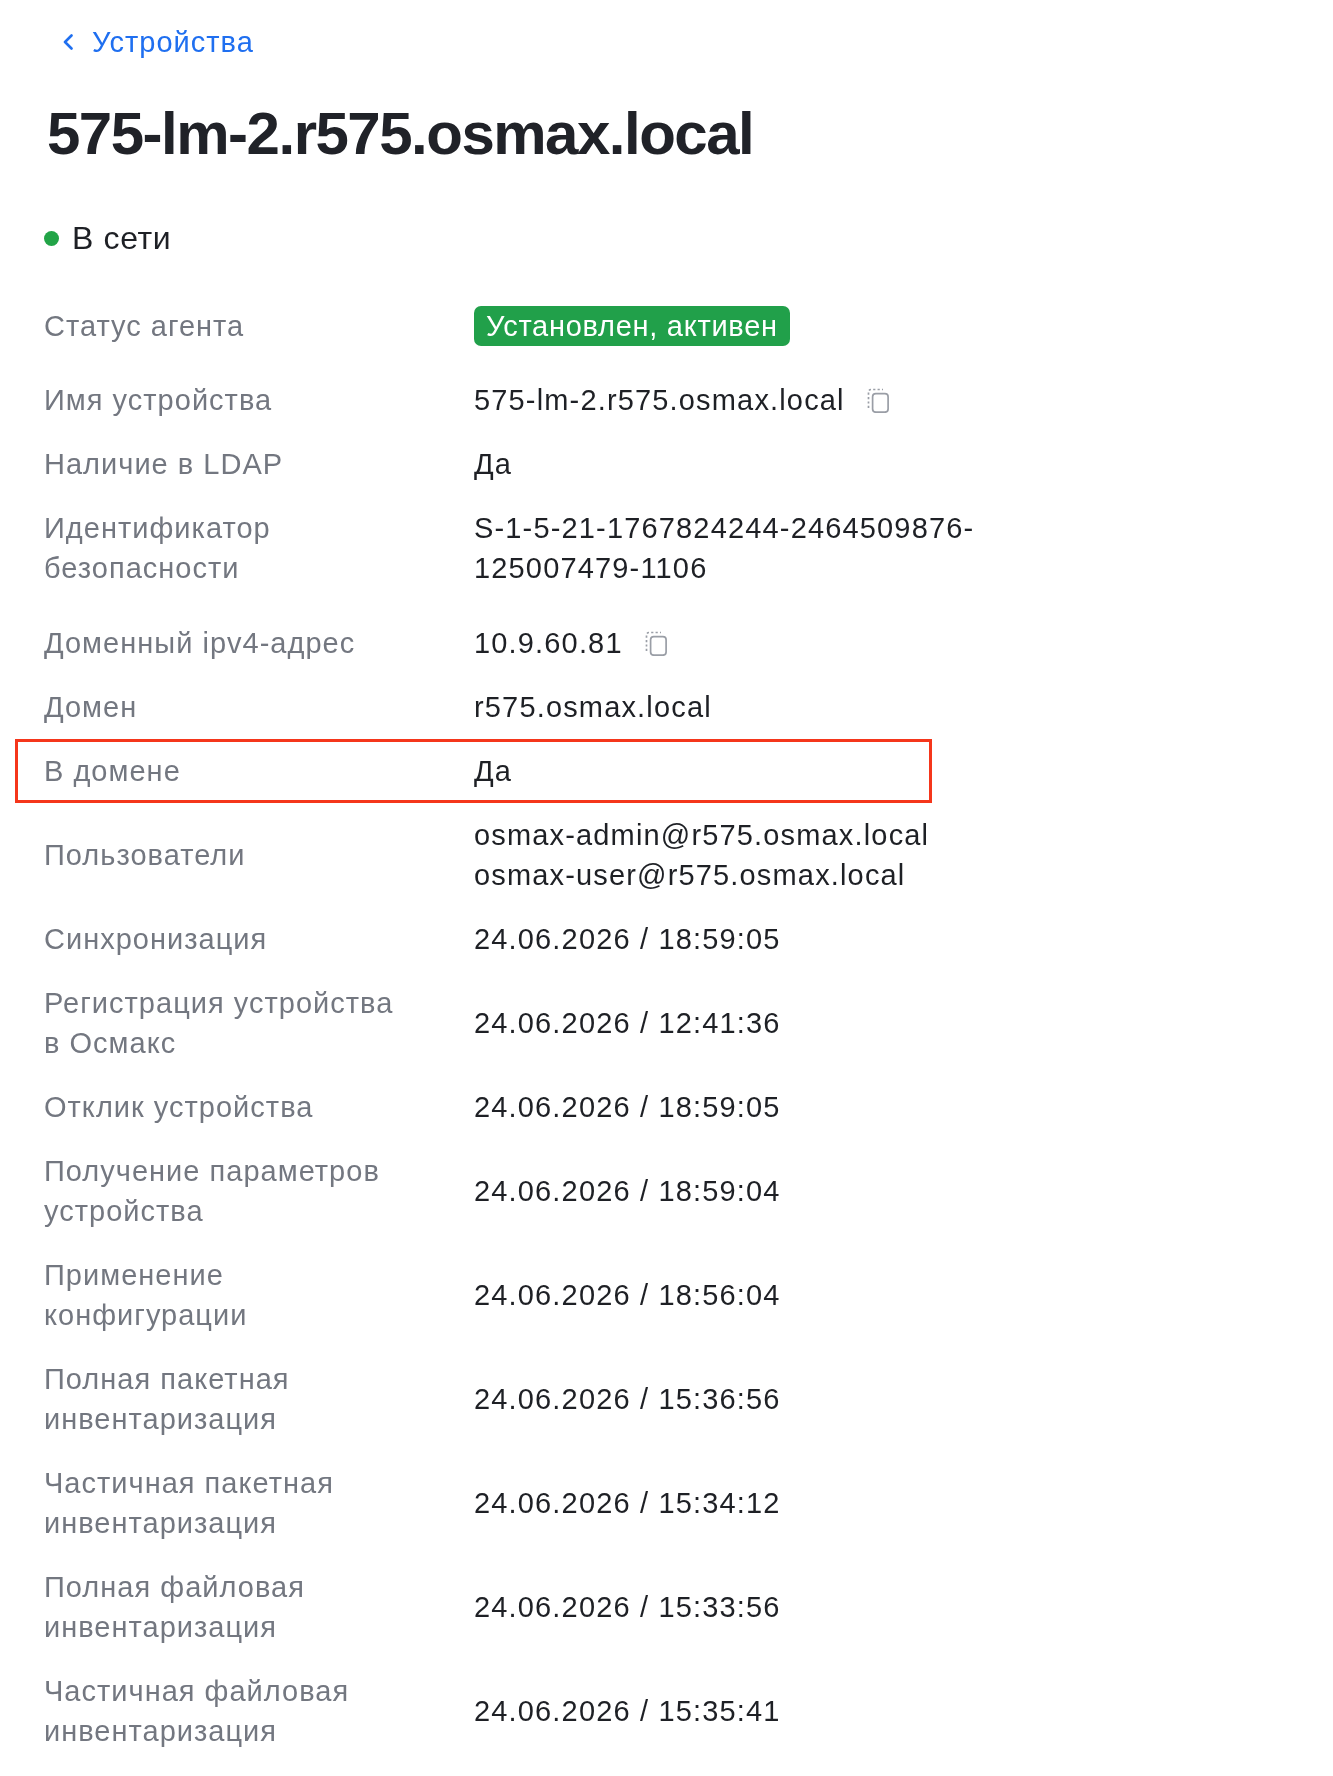 This screenshot has width=1333, height=1776. What do you see at coordinates (593, 707) in the screenshot?
I see `field-value: r575.osmax.local` at bounding box center [593, 707].